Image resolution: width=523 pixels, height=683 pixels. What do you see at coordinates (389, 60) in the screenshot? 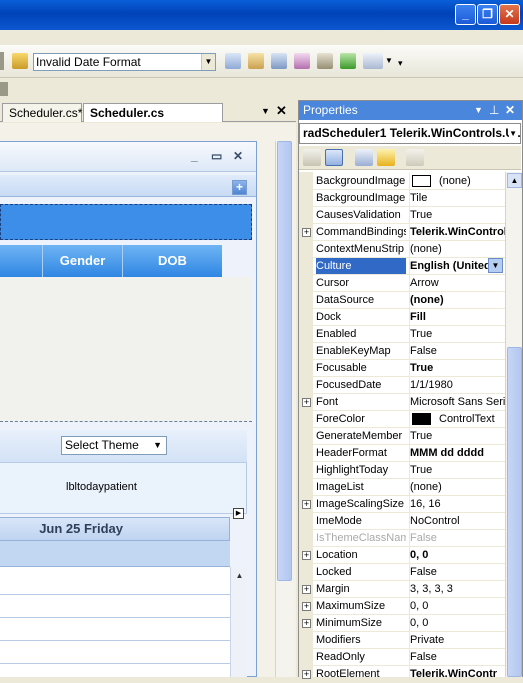
I see `toolbar-dropdown-icon: ▼` at bounding box center [389, 60].